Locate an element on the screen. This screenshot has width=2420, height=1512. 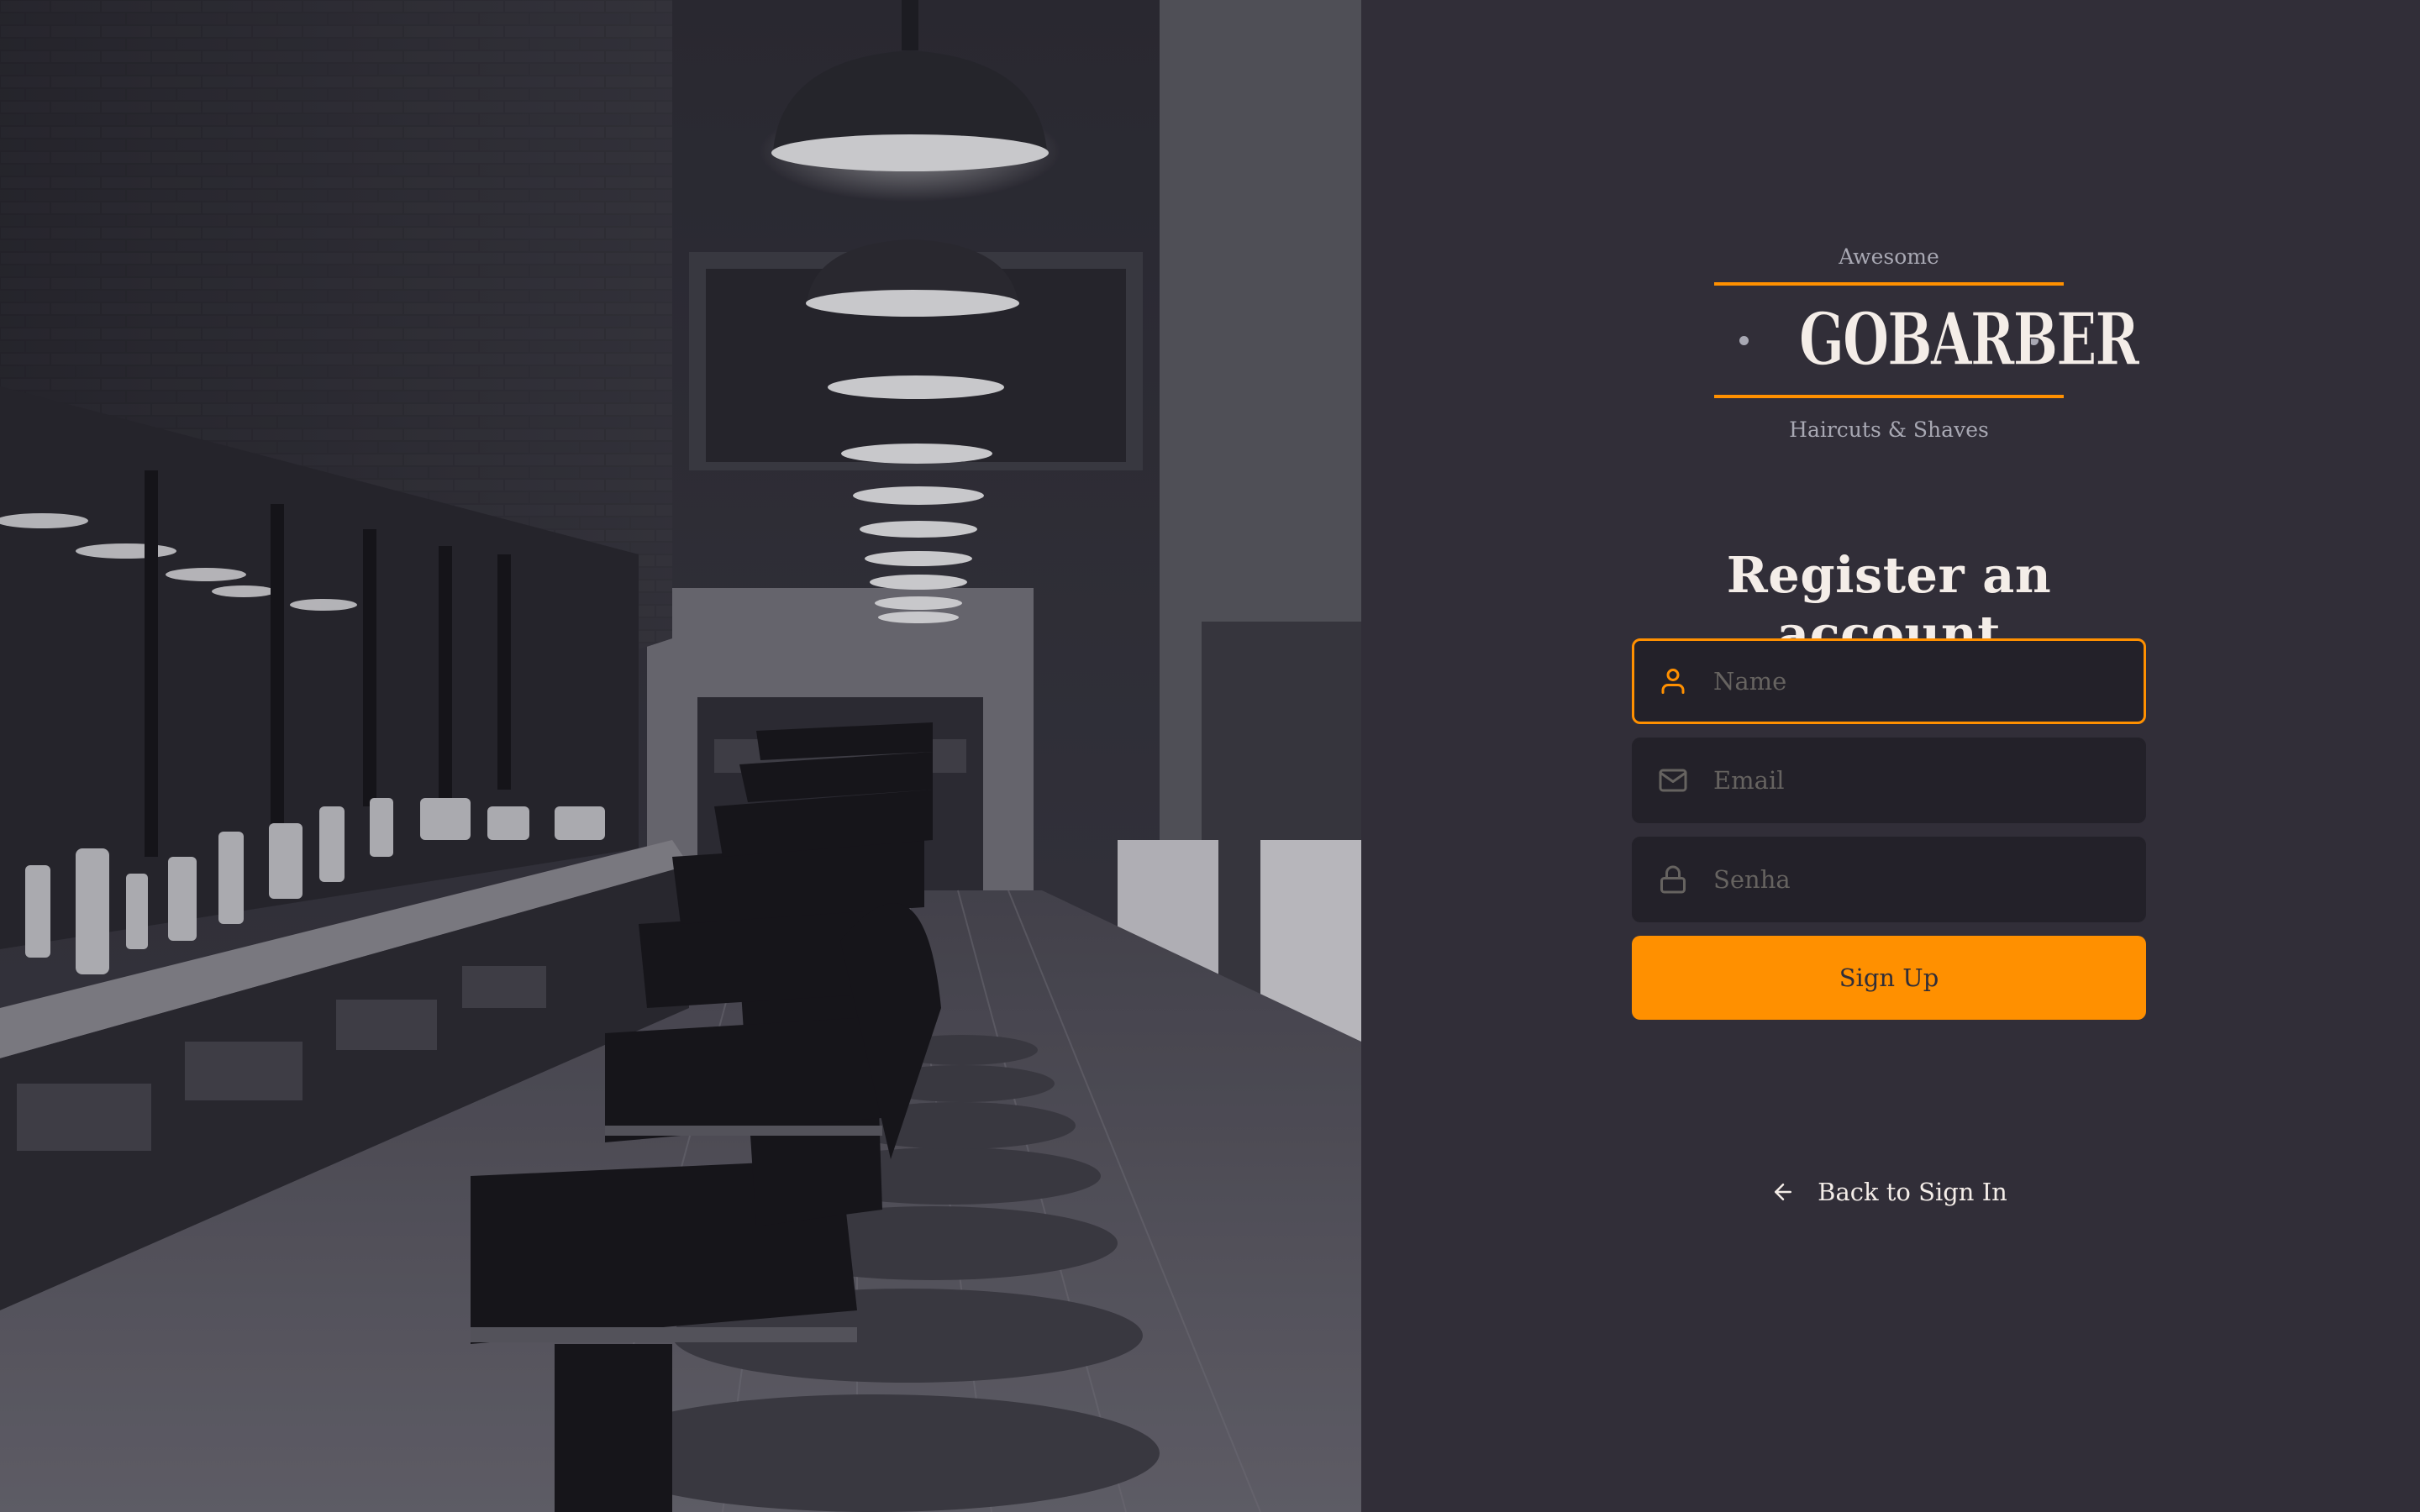
email-field is located at coordinates (1889, 780).